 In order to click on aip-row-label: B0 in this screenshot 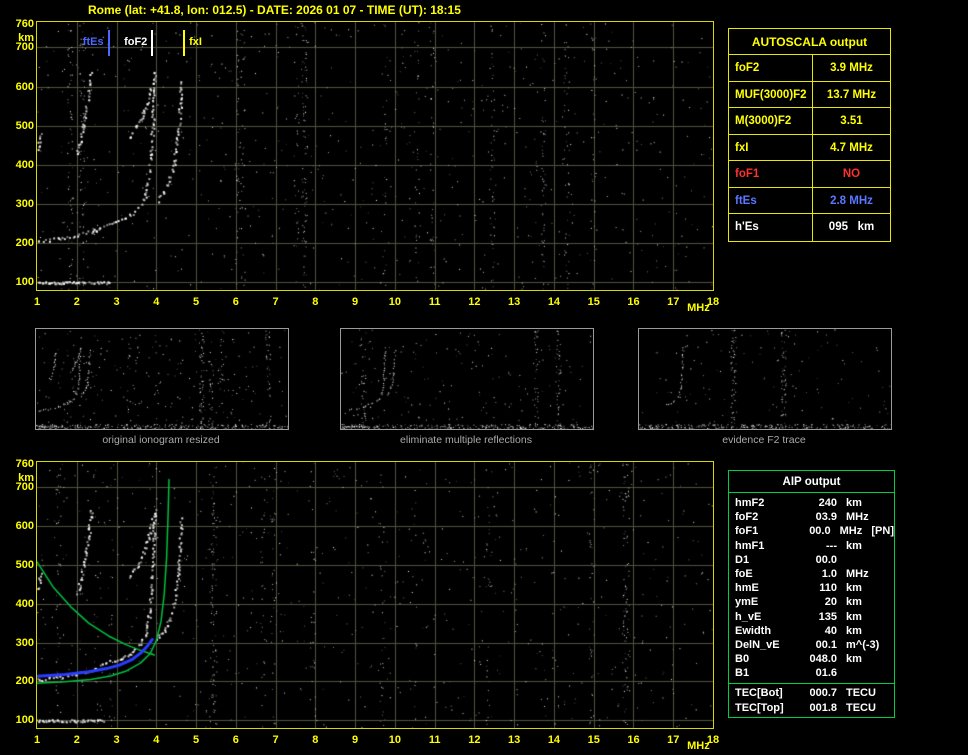, I will do `click(742, 659)`.